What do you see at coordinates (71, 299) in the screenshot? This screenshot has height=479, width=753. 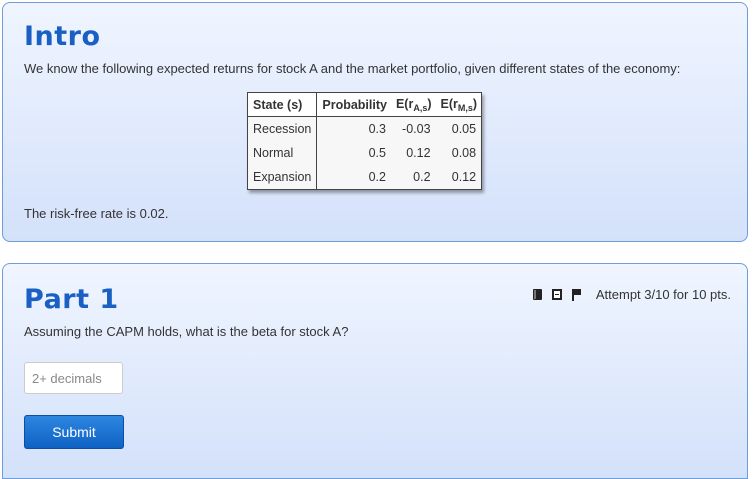 I see `part1-heading: Part 1` at bounding box center [71, 299].